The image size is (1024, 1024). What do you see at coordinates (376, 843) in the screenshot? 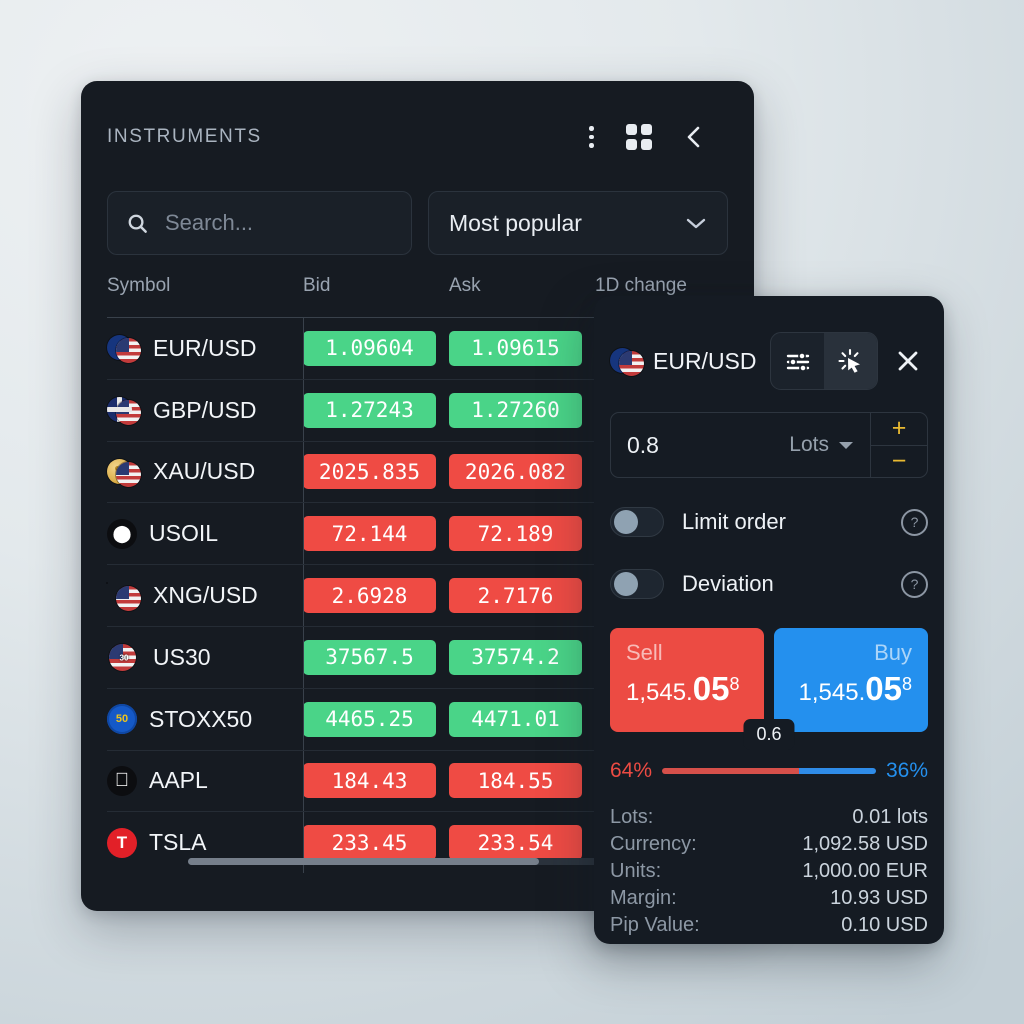
I see `bid-cell: 233.45` at bounding box center [376, 843].